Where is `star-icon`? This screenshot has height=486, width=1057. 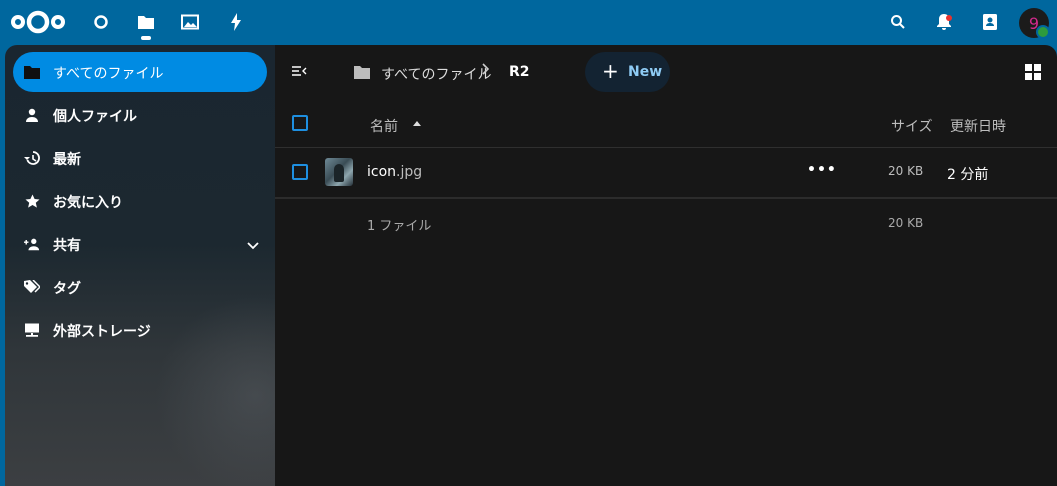 star-icon is located at coordinates (32, 201).